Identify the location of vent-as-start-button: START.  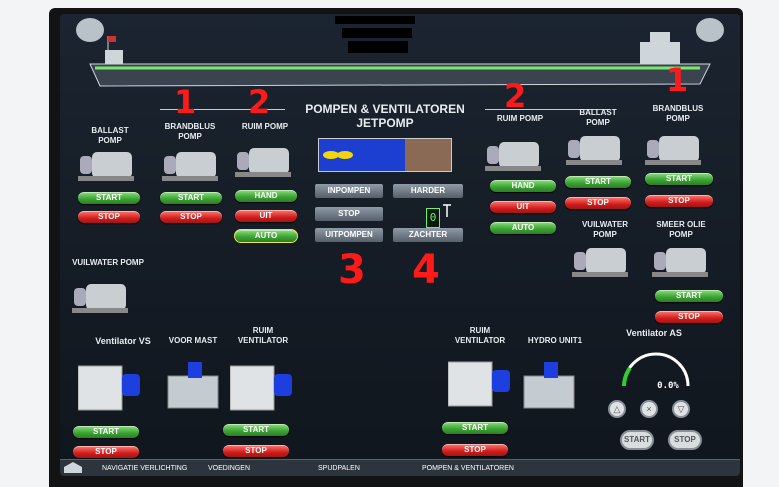
(637, 440).